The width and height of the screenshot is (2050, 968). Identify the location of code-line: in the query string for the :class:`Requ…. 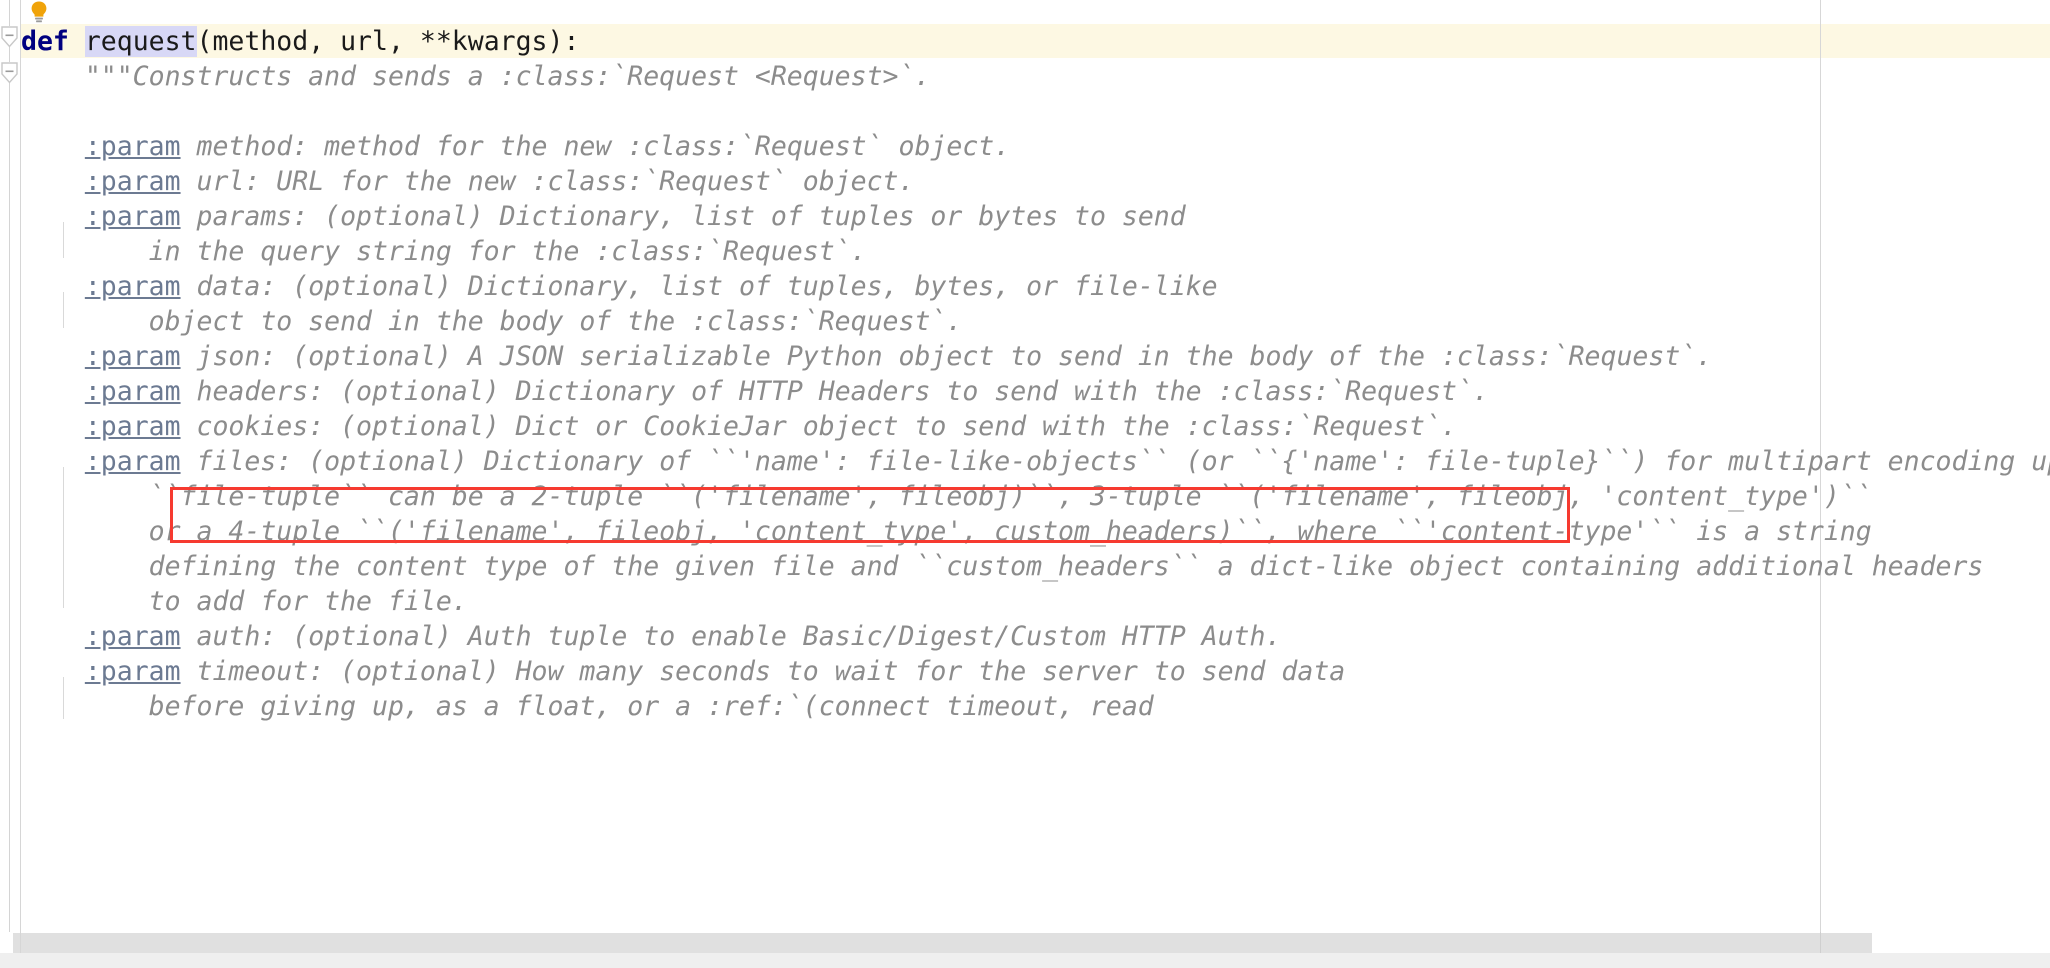
(433, 251).